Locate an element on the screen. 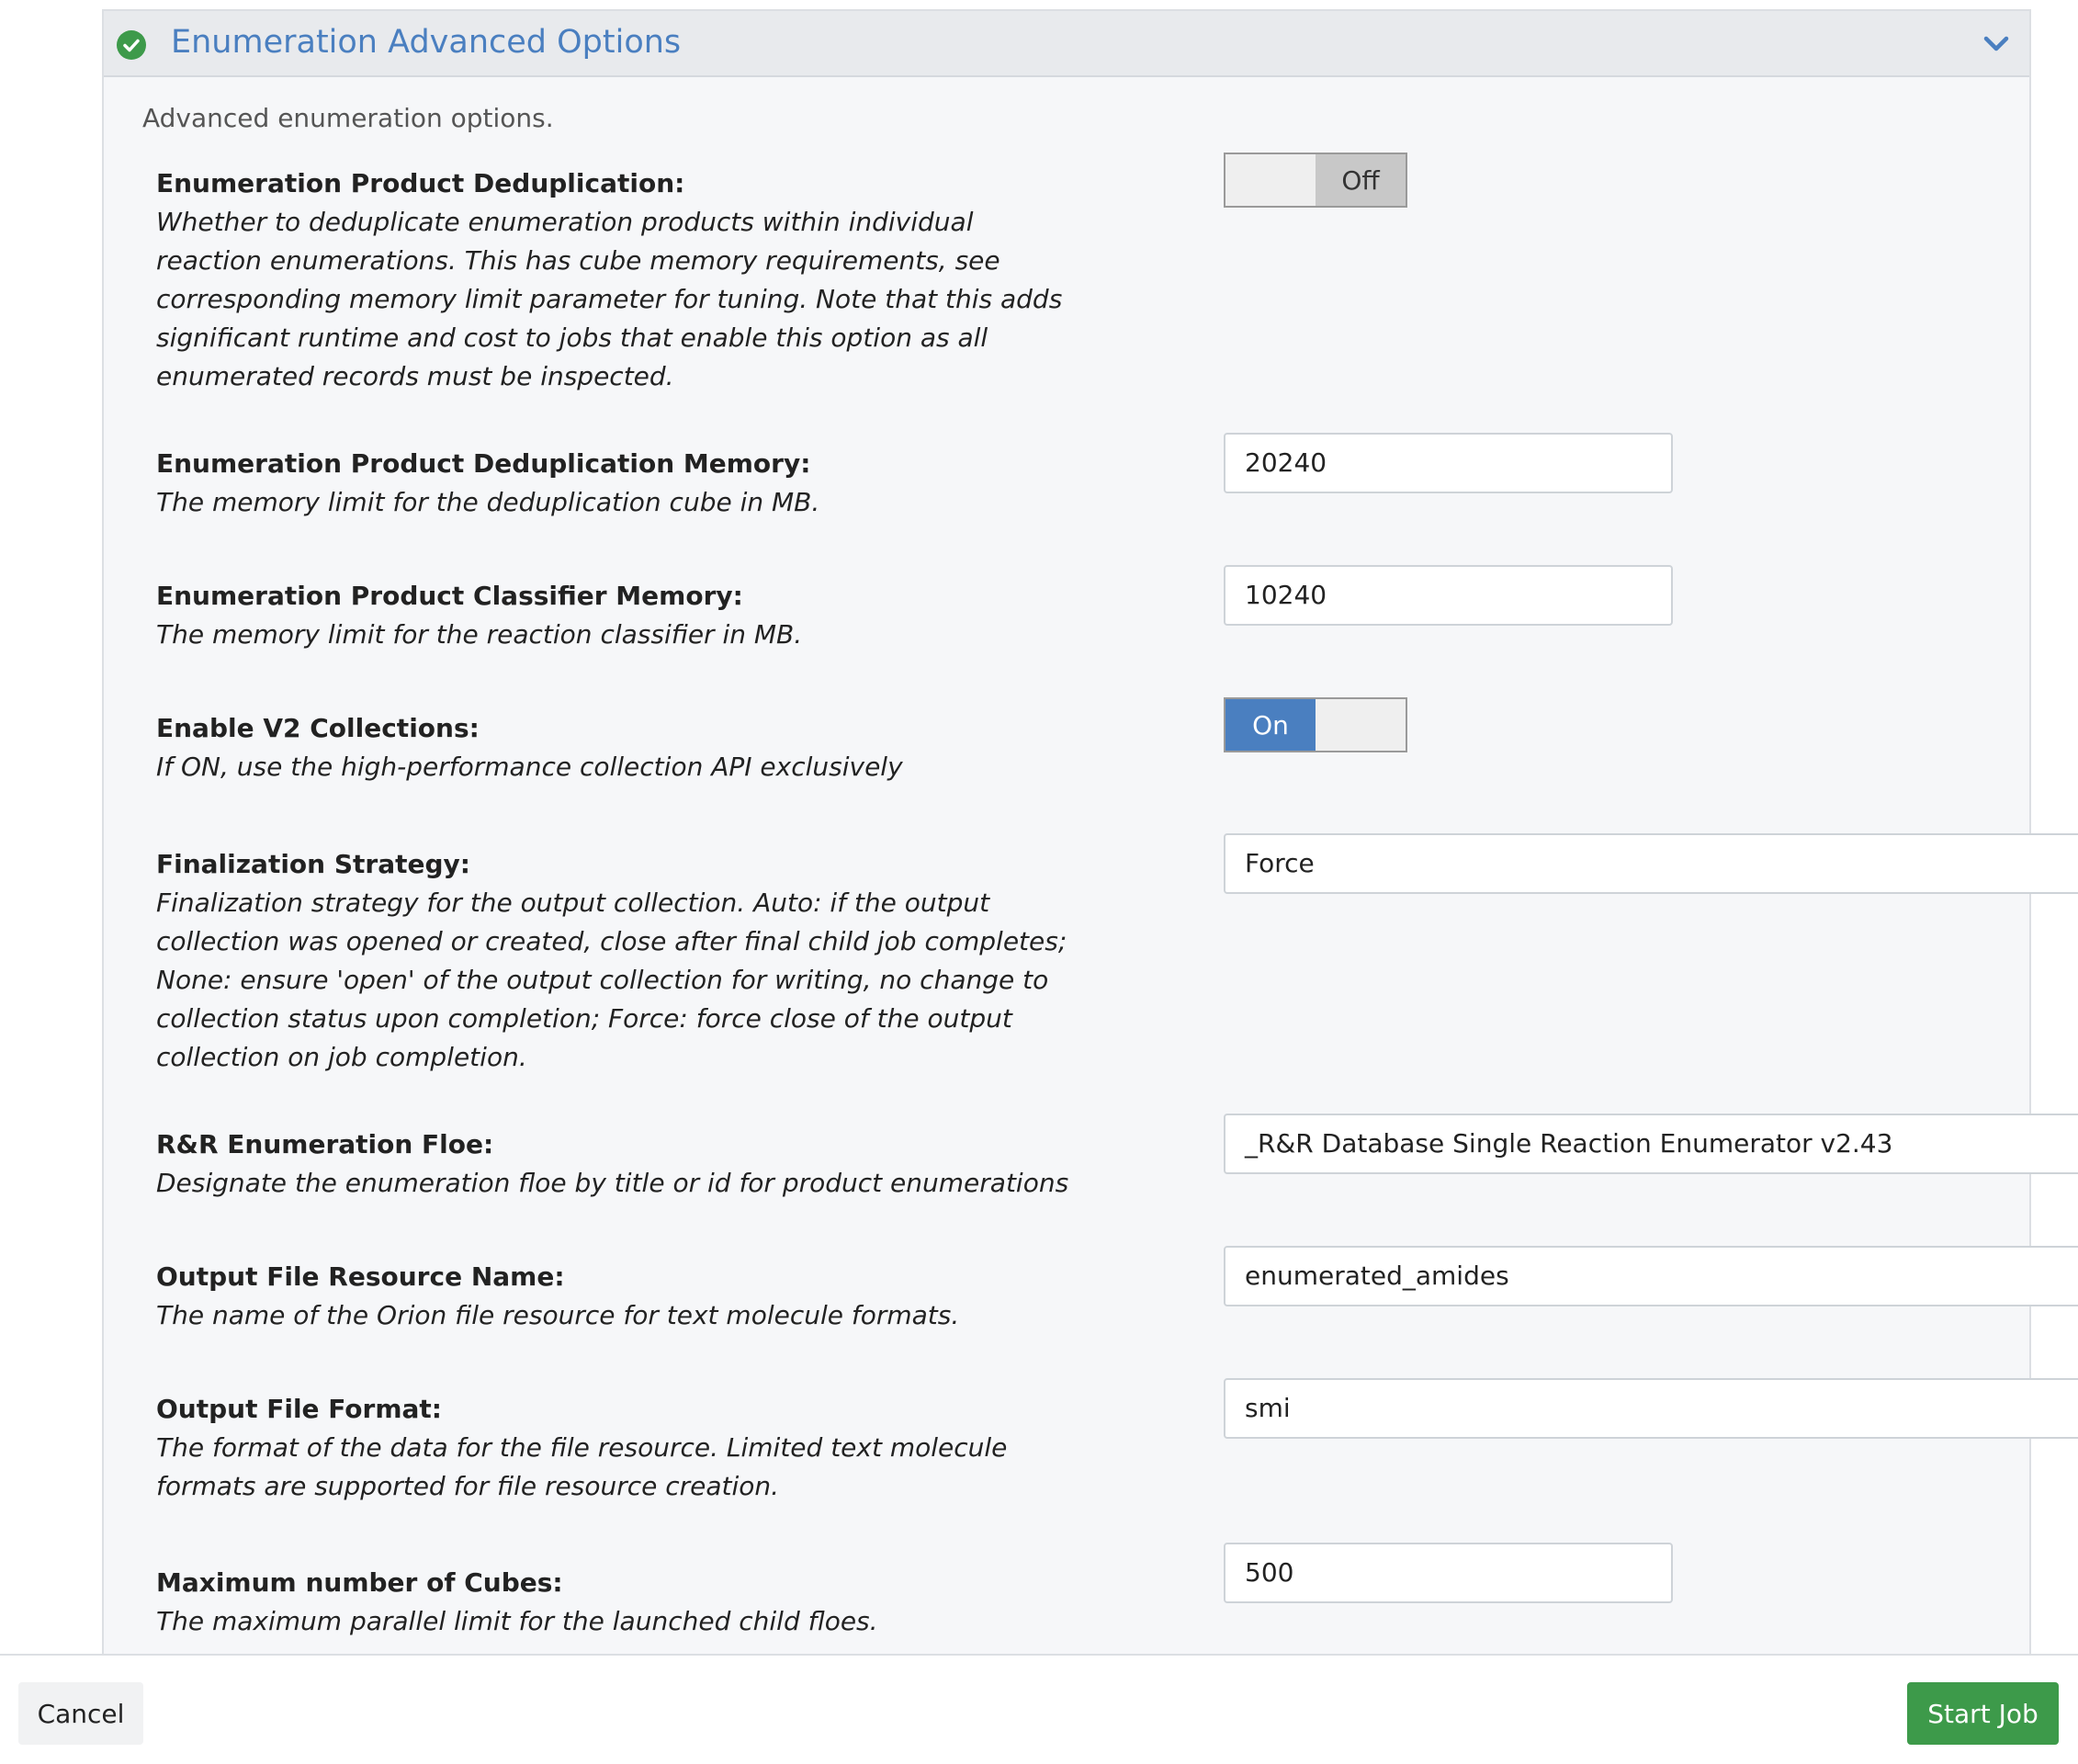 Image resolution: width=2078 pixels, height=1764 pixels. toggle-state: Off is located at coordinates (1361, 180).